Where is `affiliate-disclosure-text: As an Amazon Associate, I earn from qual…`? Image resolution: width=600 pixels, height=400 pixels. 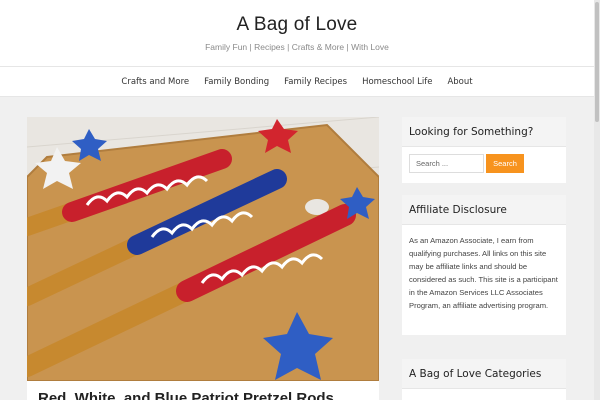
affiliate-disclosure-text: As an Amazon Associate, I earn from qual… is located at coordinates (483, 273).